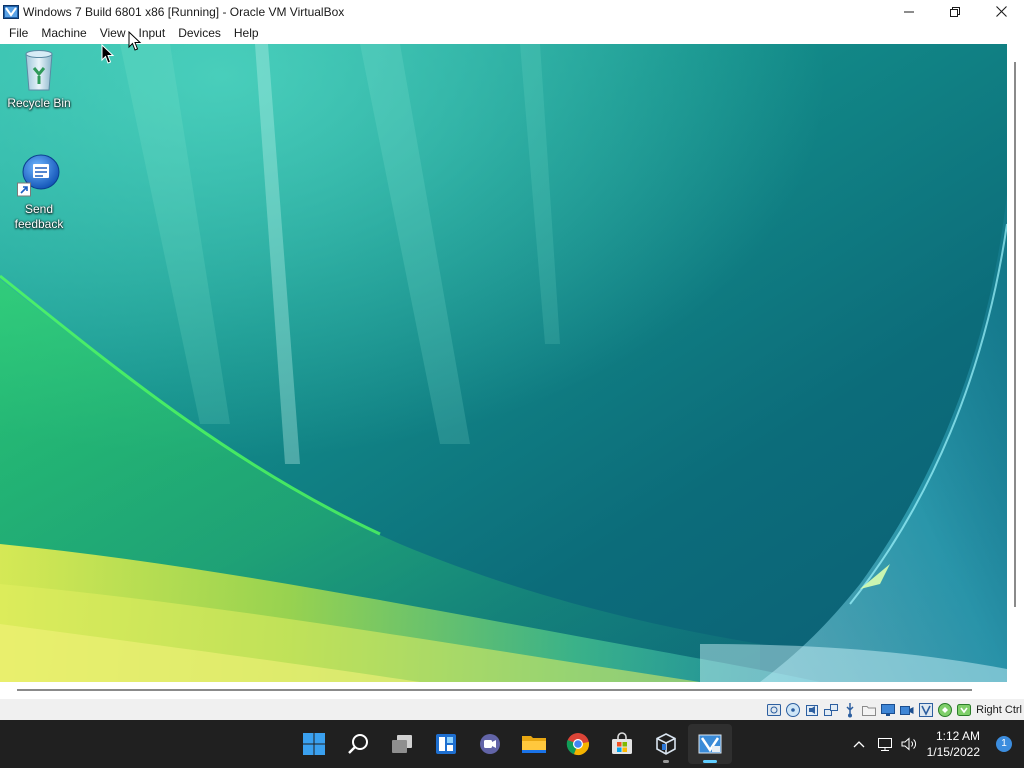 The width and height of the screenshot is (1024, 768). Describe the element at coordinates (39, 103) in the screenshot. I see `recycle-bin-label: Recycle Bin` at that location.